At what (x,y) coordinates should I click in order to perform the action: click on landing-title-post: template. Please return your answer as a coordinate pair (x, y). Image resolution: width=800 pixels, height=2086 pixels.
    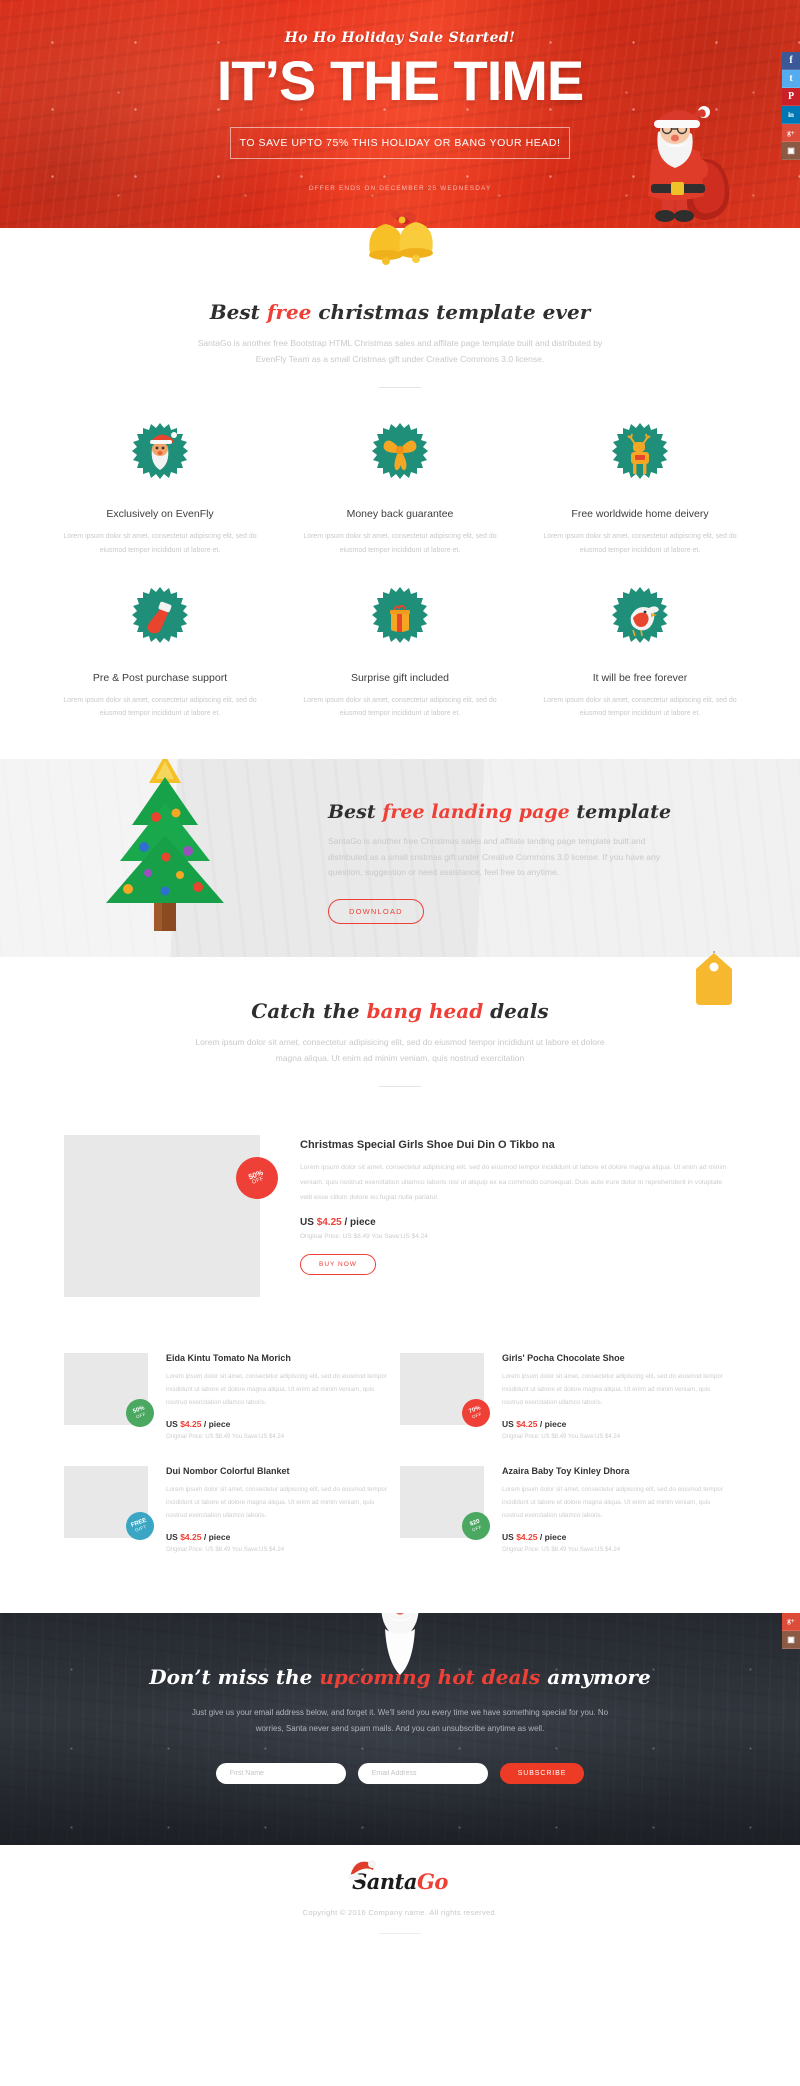
    Looking at the image, I should click on (620, 812).